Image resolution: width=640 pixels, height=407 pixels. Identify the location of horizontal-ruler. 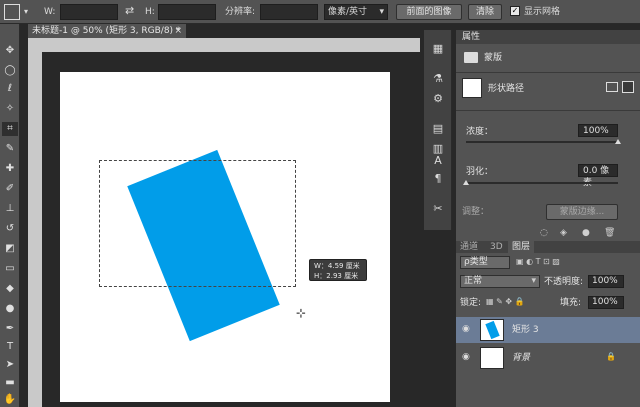
(224, 45).